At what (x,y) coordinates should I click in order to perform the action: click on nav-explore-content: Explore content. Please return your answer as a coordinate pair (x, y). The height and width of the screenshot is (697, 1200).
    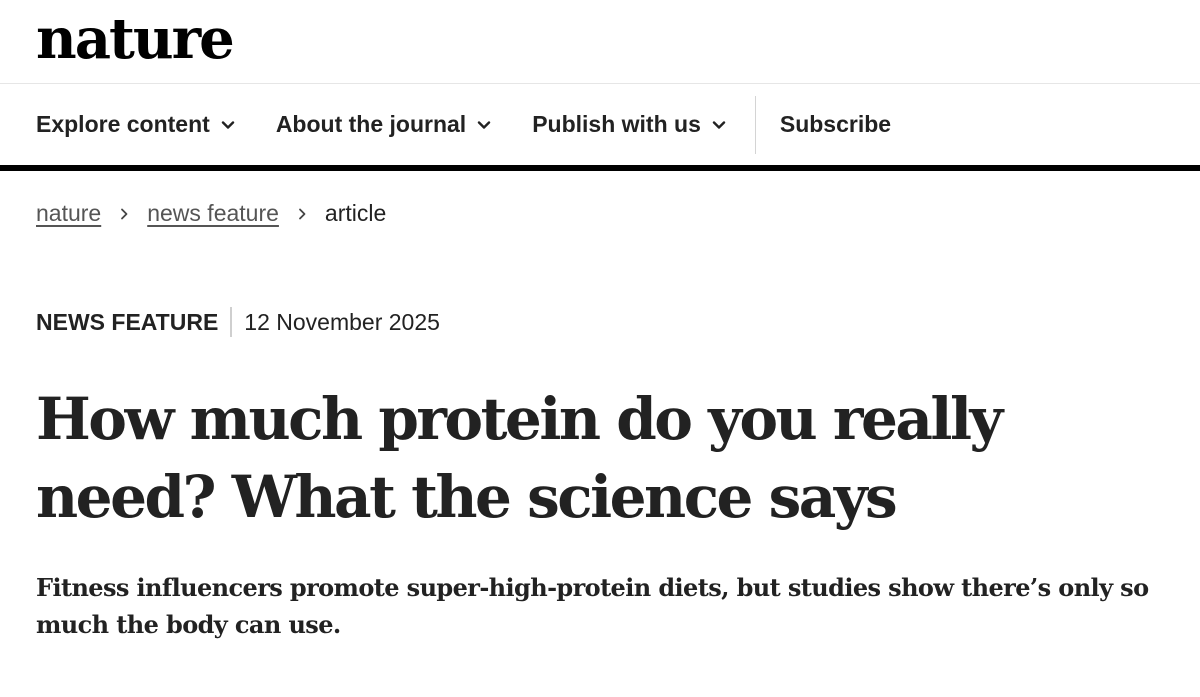
    Looking at the image, I should click on (136, 124).